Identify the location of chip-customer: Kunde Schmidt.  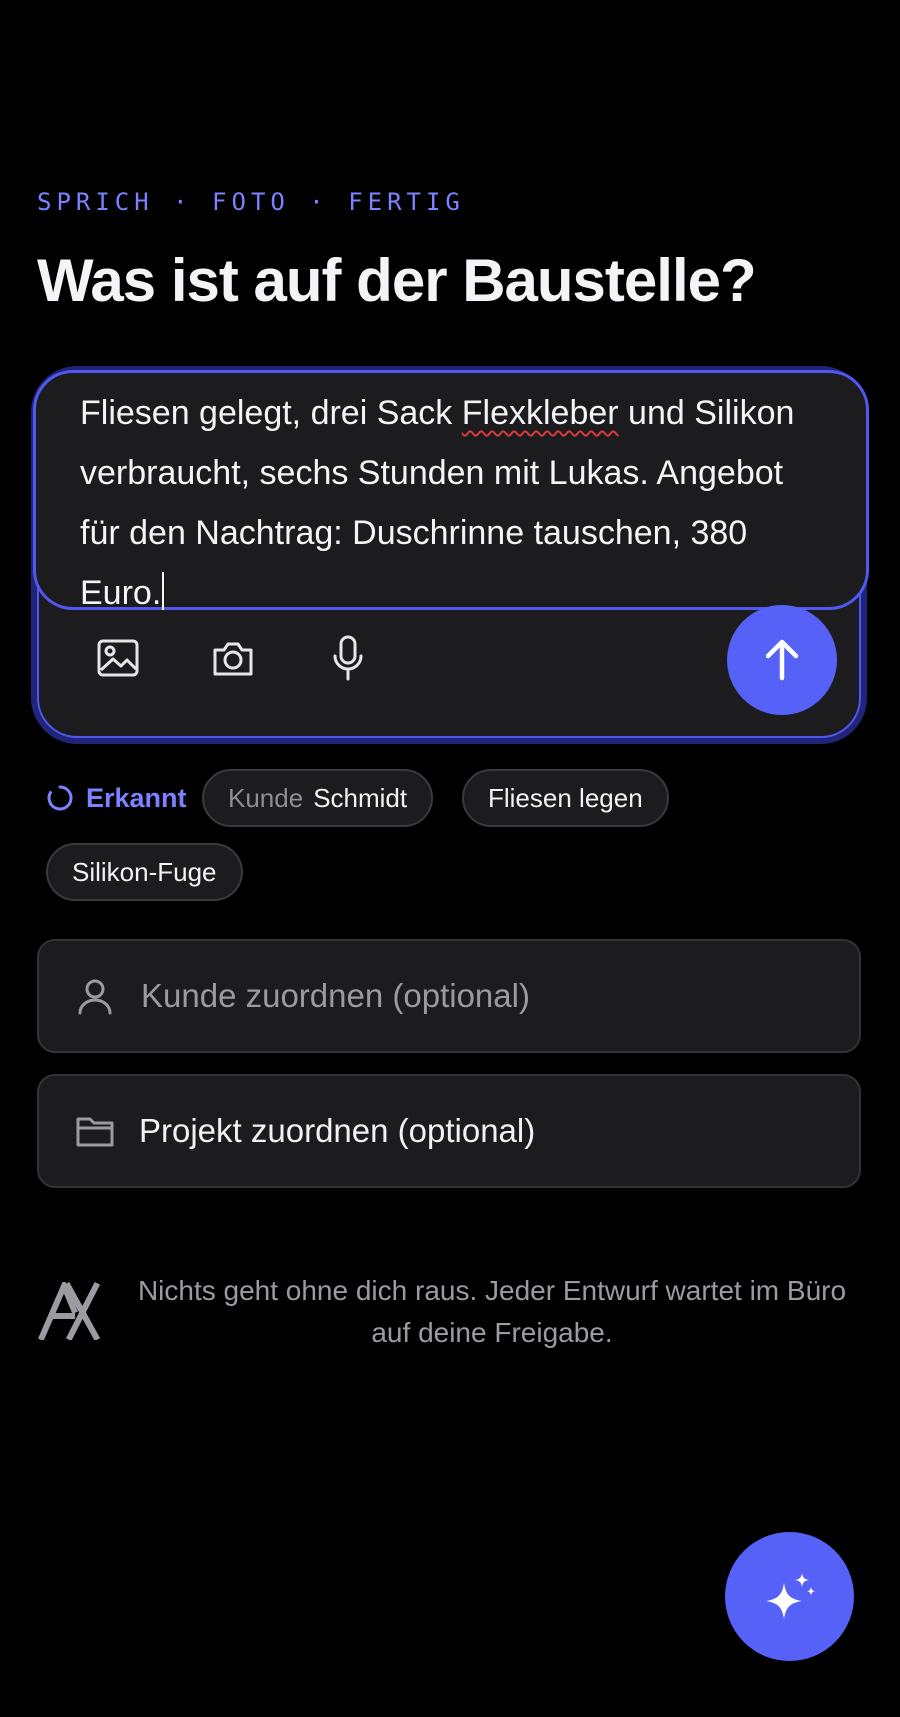
(318, 798).